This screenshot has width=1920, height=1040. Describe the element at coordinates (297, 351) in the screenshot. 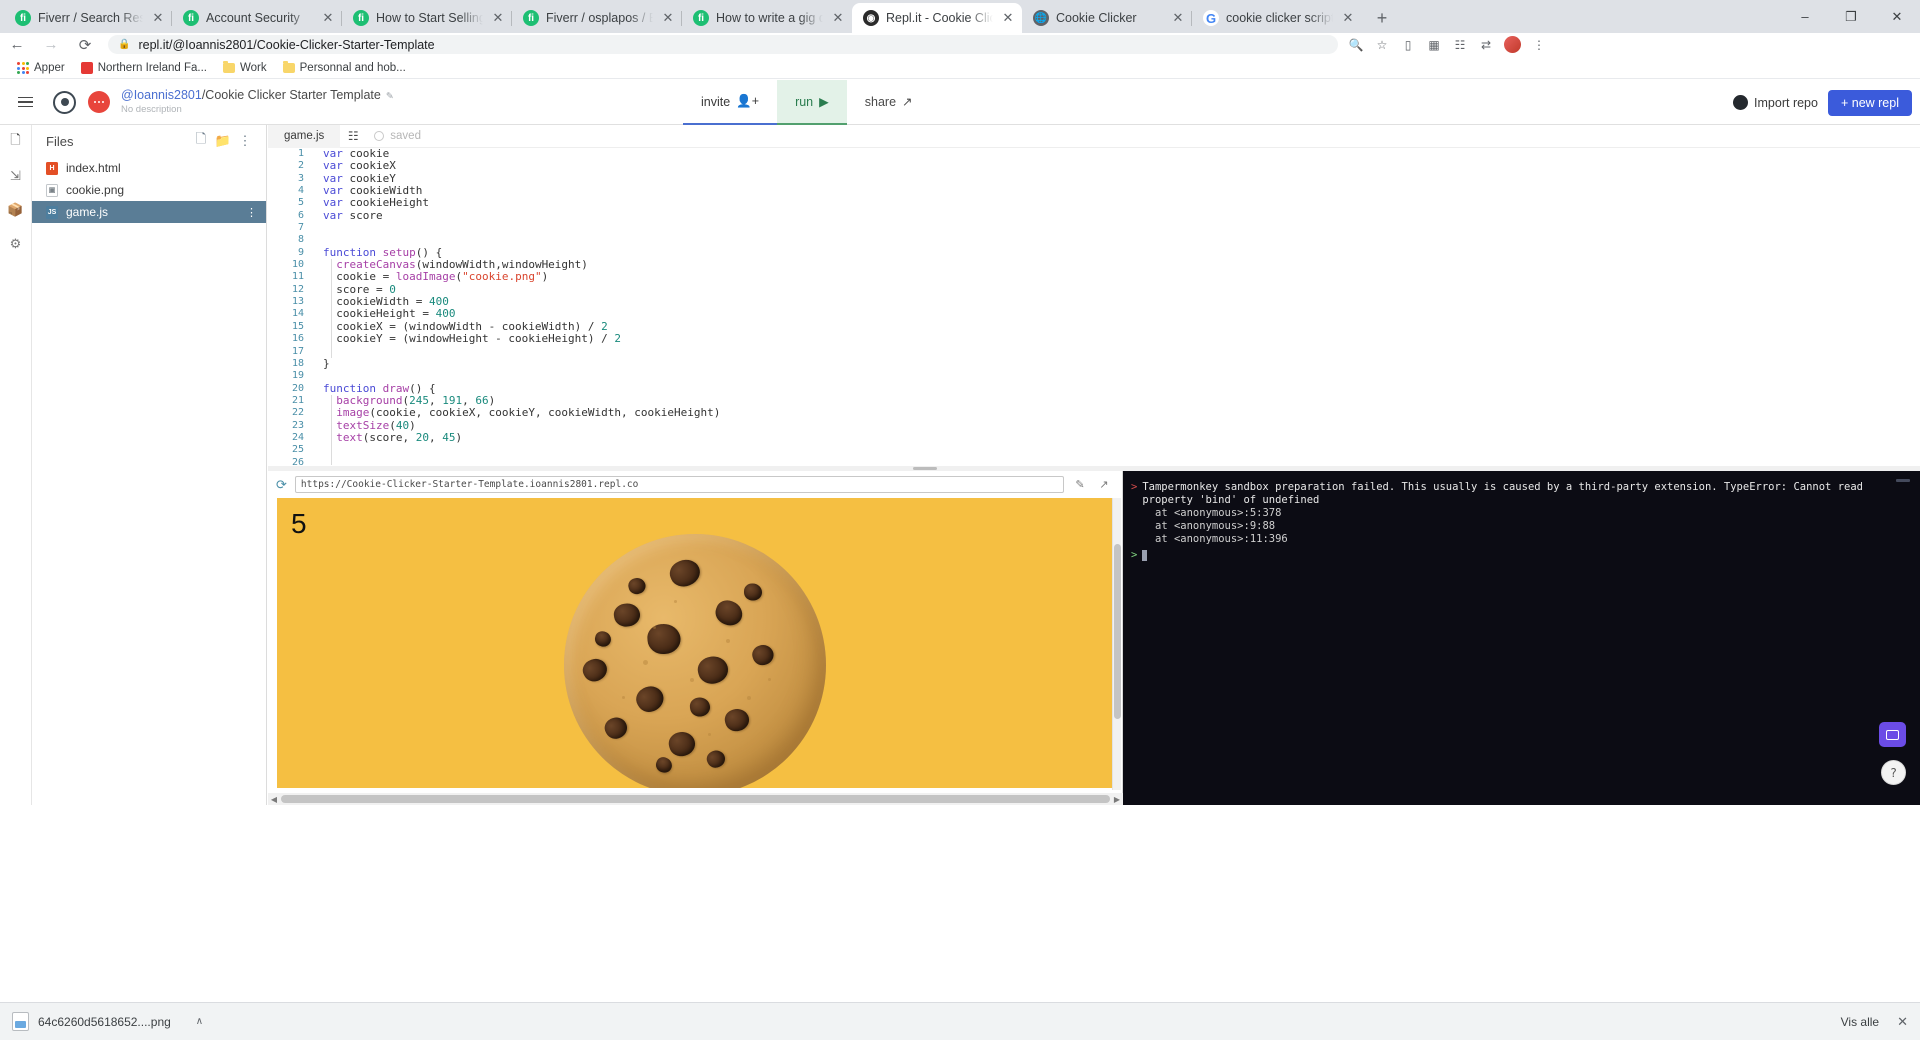

I see `line-number: 17` at that location.